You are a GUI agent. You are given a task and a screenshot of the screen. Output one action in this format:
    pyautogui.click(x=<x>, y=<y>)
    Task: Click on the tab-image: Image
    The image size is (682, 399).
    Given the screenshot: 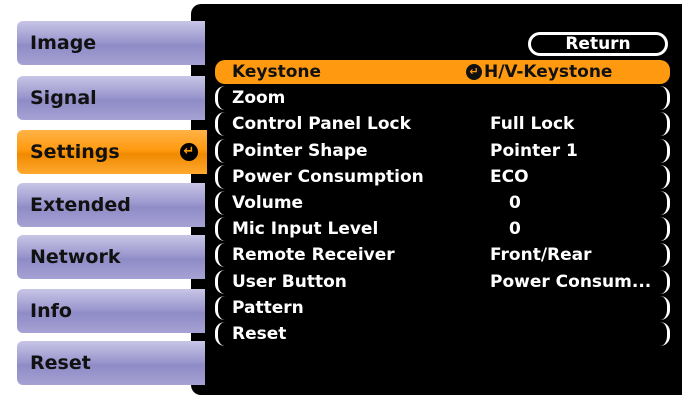 What is the action you would take?
    pyautogui.click(x=111, y=43)
    